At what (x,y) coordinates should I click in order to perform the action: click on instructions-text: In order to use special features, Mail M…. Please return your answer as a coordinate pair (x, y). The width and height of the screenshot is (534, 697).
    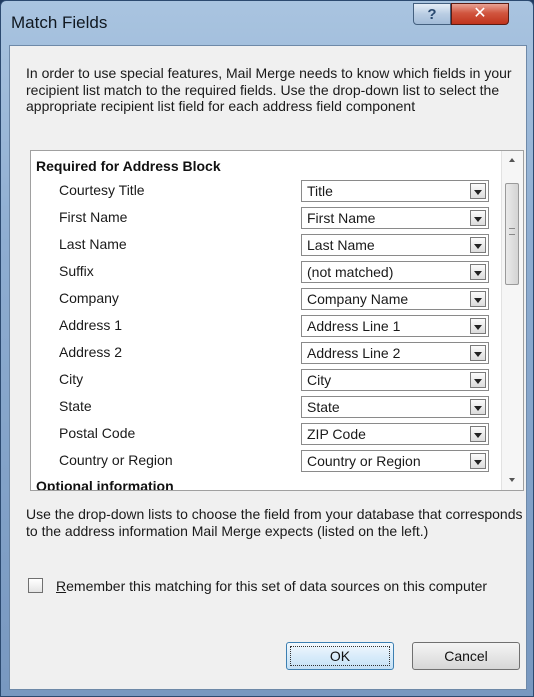
    Looking at the image, I should click on (269, 89).